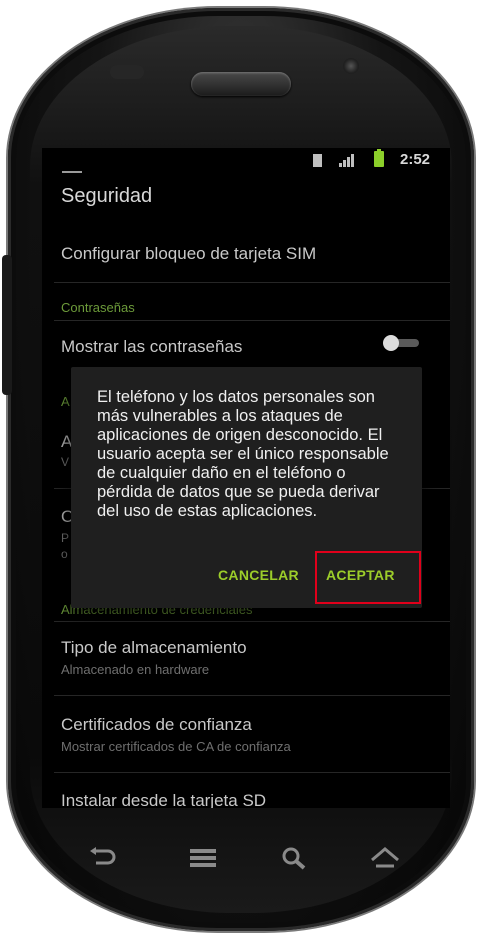  I want to click on install-from-sd-setting: Instalar desde la tarjeta SD, so click(163, 799).